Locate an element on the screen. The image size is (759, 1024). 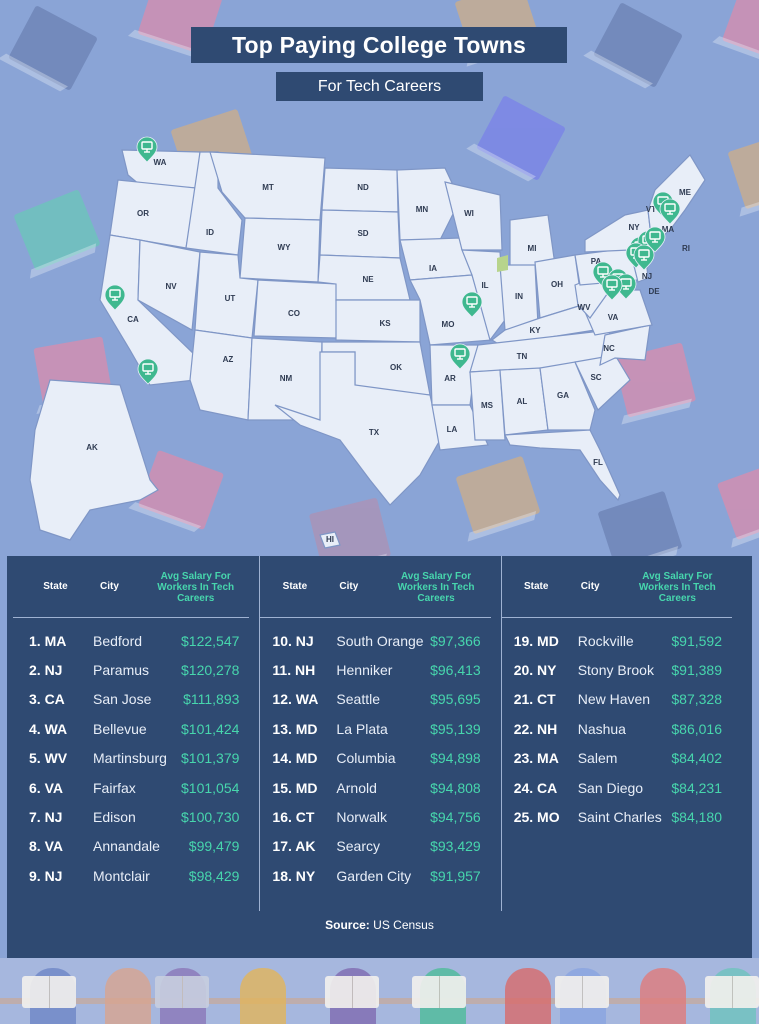
rank-cell: 18. NY is located at coordinates (294, 875).